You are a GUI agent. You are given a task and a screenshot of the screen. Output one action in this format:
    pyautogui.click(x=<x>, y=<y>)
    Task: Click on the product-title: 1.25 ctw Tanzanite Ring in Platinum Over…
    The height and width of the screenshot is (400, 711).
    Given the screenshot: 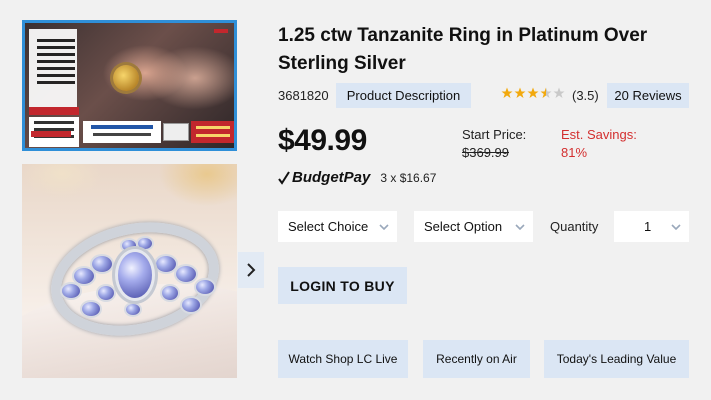 What is the action you would take?
    pyautogui.click(x=463, y=49)
    